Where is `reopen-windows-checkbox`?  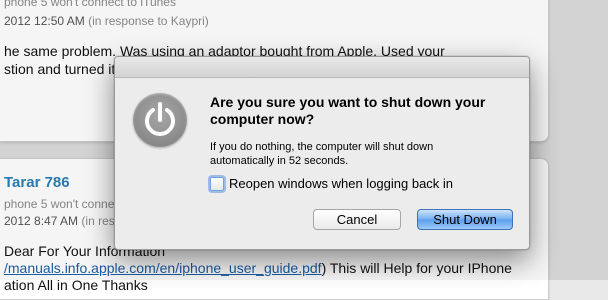
reopen-windows-checkbox is located at coordinates (217, 184).